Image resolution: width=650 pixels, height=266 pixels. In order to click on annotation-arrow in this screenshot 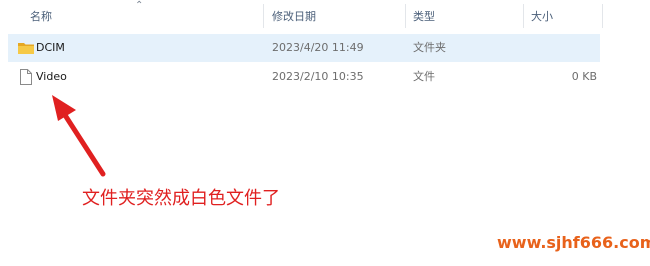, I will do `click(79, 136)`.